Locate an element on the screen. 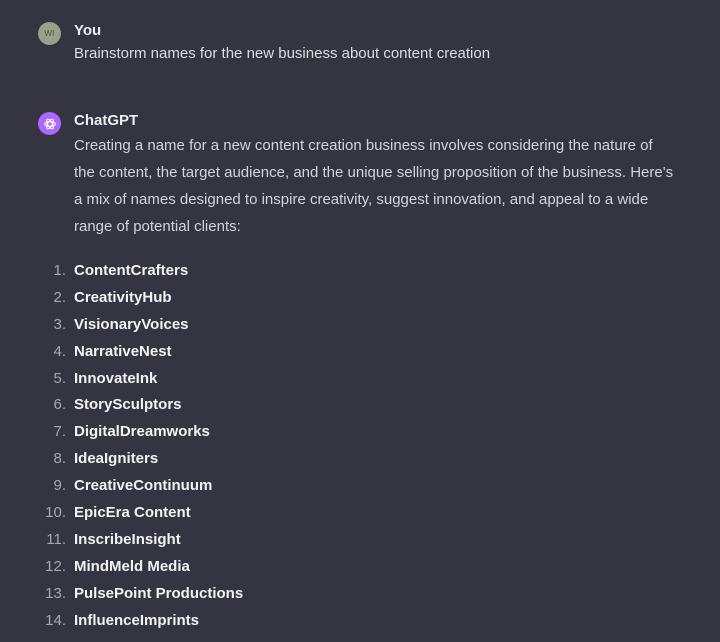 The height and width of the screenshot is (642, 720). assistant-author-label: ChatGPT is located at coordinates (106, 120).